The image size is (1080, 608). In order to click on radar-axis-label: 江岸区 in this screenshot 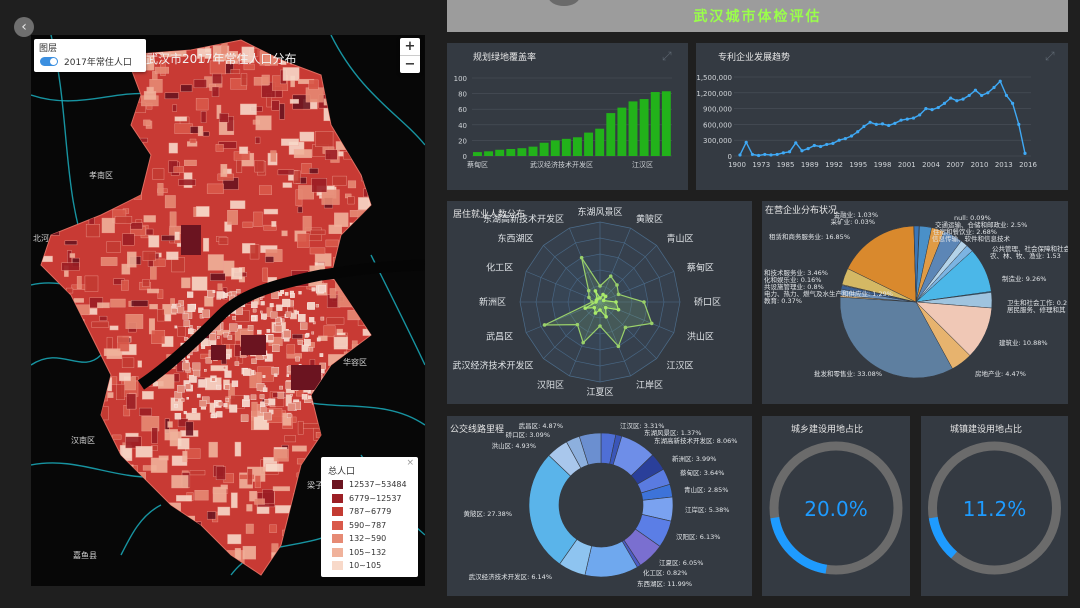, I will do `click(649, 385)`.